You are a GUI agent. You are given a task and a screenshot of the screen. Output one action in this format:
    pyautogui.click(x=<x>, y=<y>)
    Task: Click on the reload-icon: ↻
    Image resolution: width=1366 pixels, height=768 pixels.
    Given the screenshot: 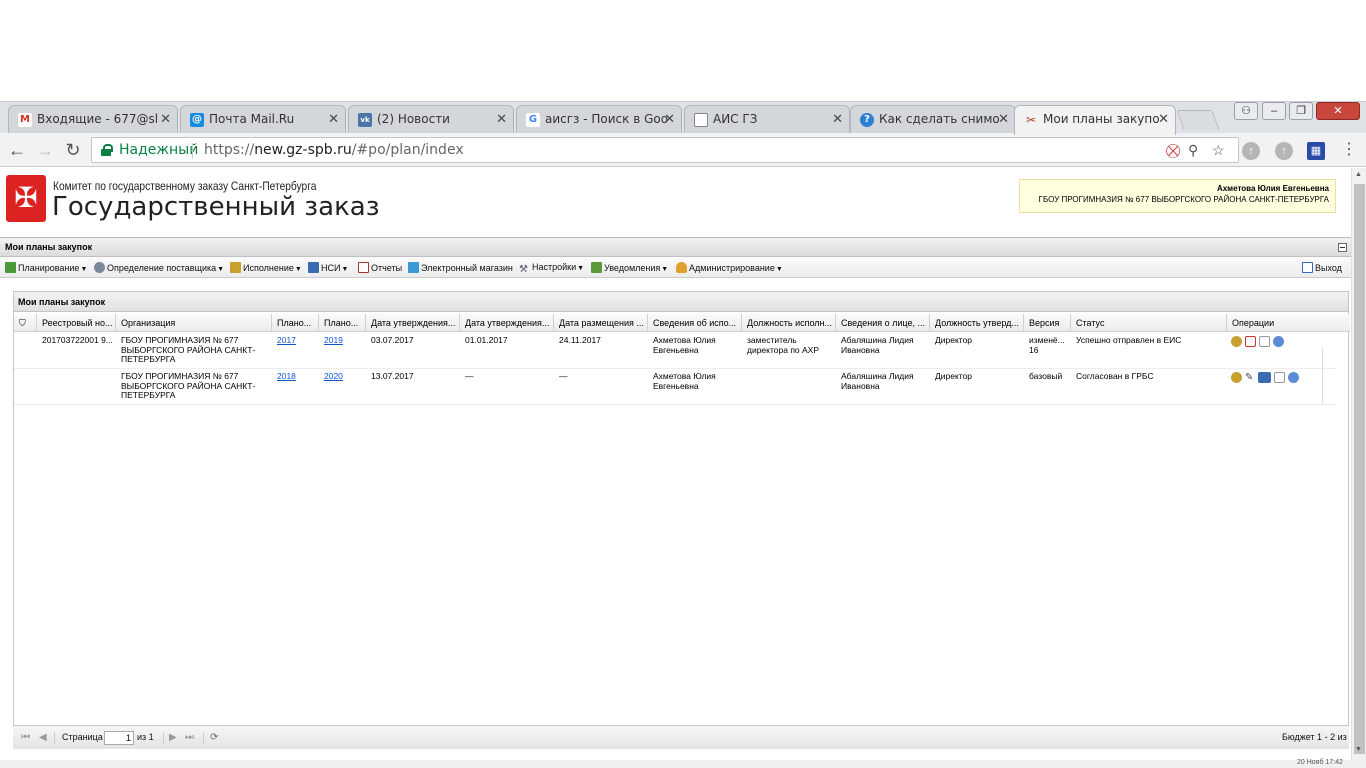 What is the action you would take?
    pyautogui.click(x=73, y=150)
    